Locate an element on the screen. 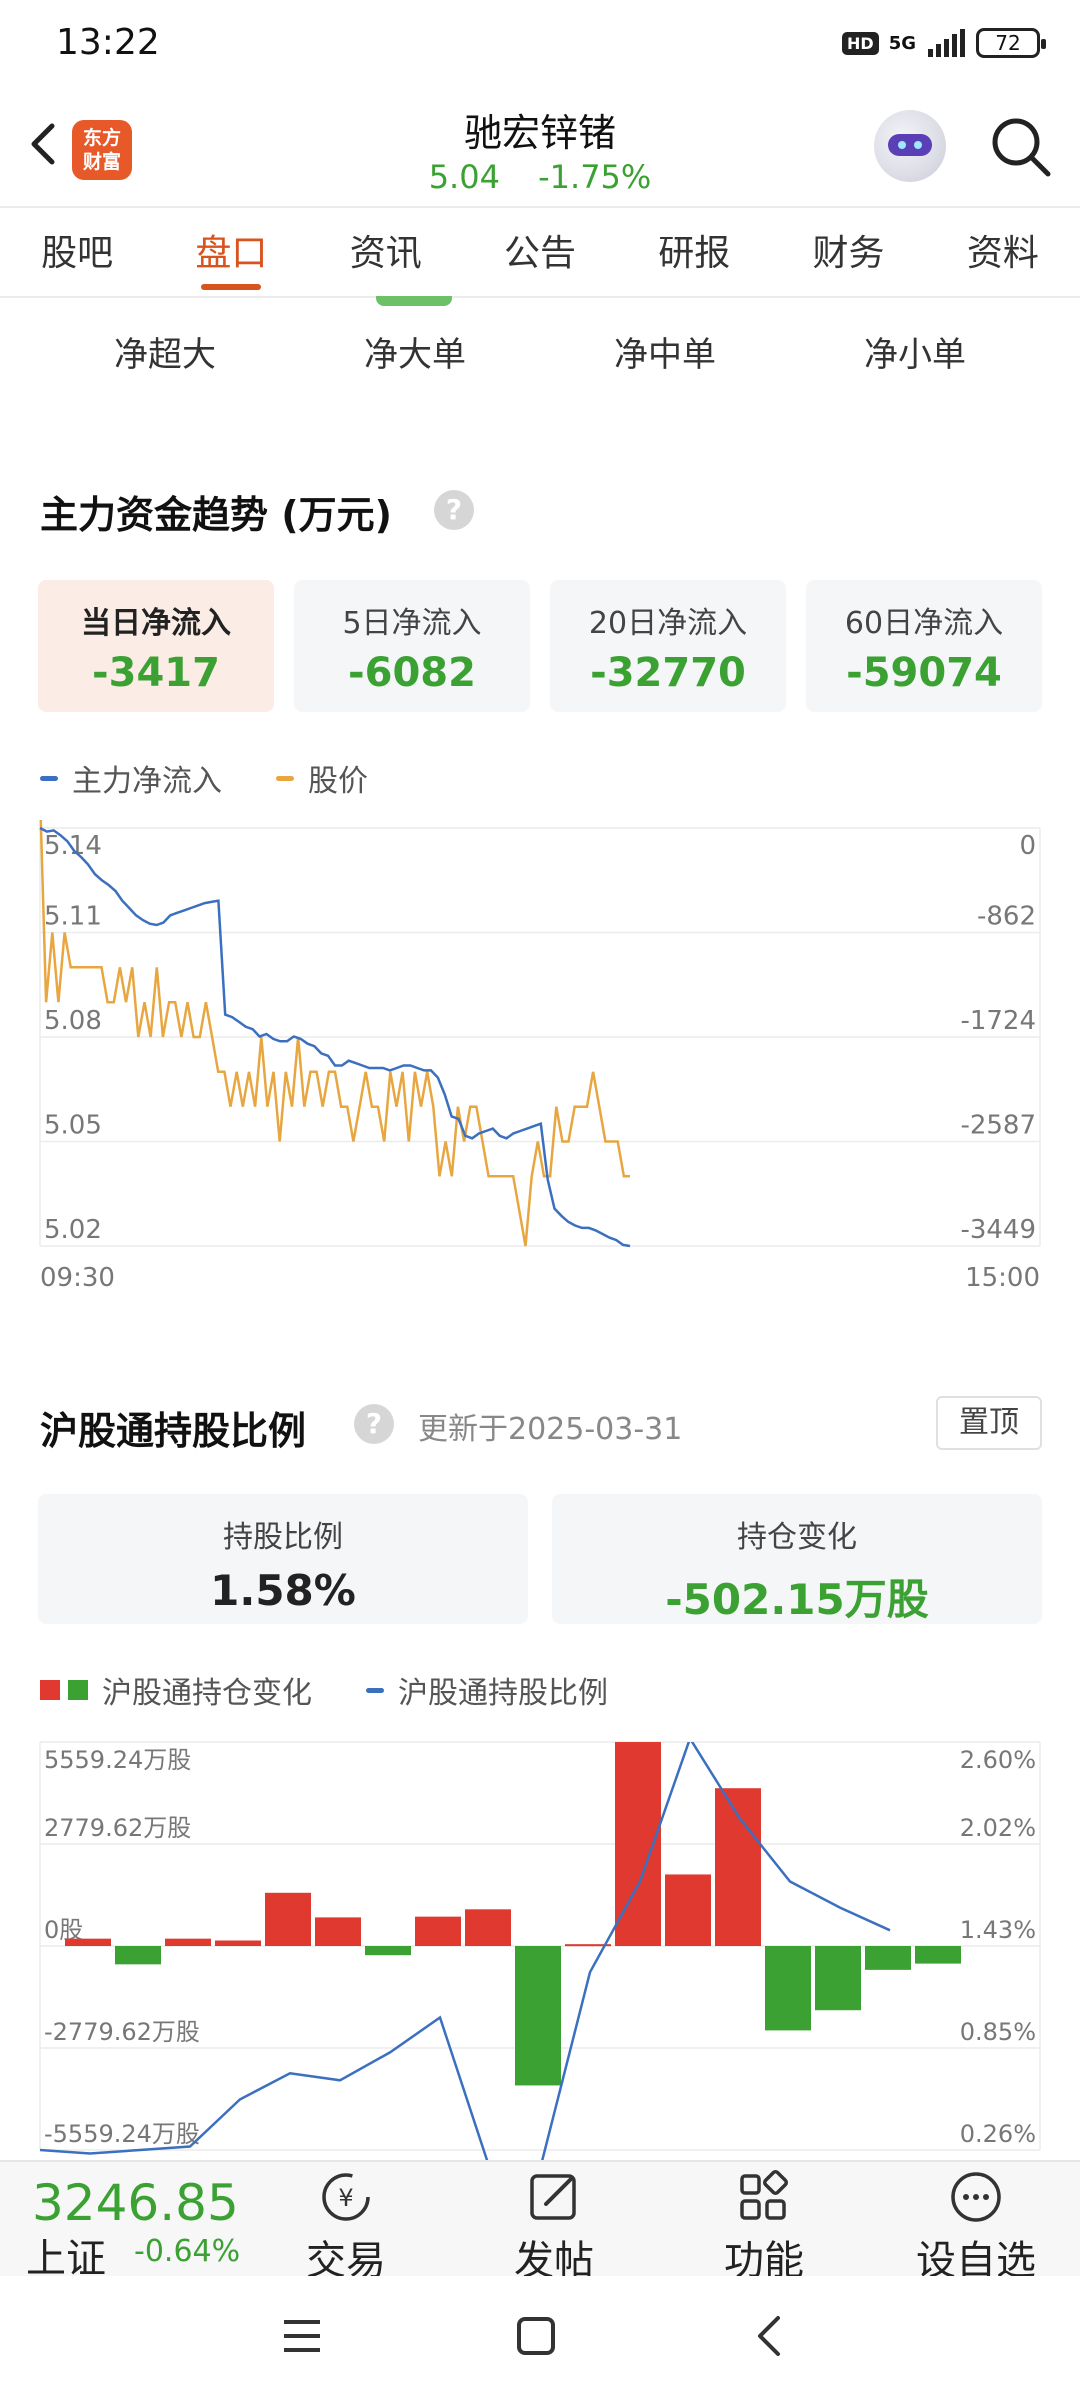 The width and height of the screenshot is (1080, 2400). flow-card-20d: 20日净流入 -32770 is located at coordinates (668, 646).